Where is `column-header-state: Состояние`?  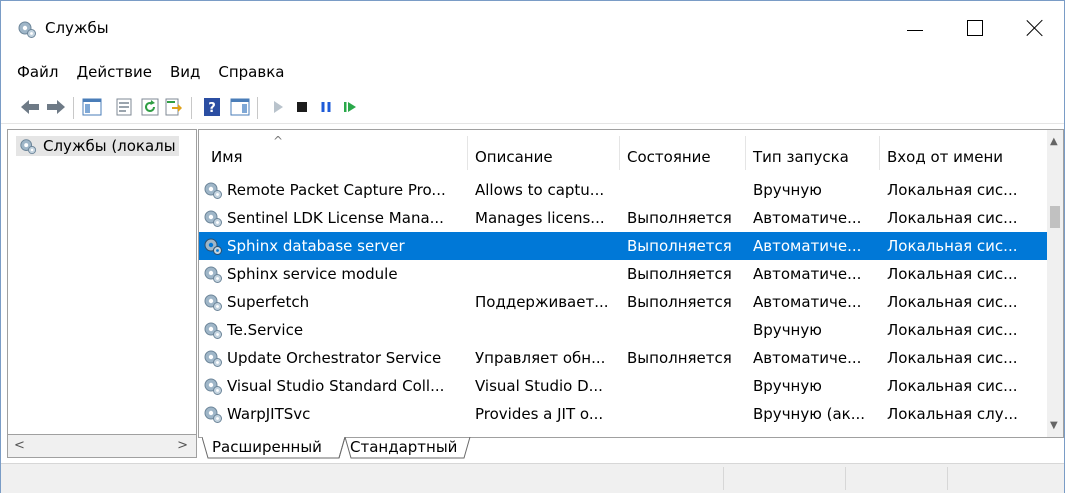 column-header-state: Состояние is located at coordinates (669, 157).